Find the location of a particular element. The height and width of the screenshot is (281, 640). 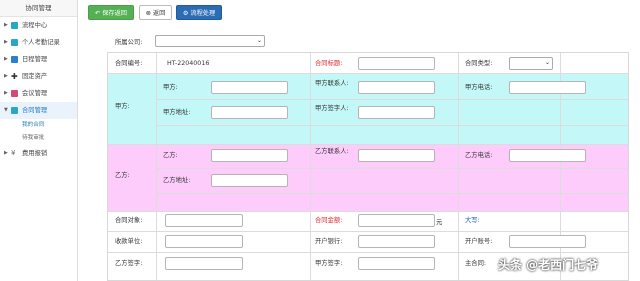

party-a-contact-label: 甲方联系人: is located at coordinates (332, 83).